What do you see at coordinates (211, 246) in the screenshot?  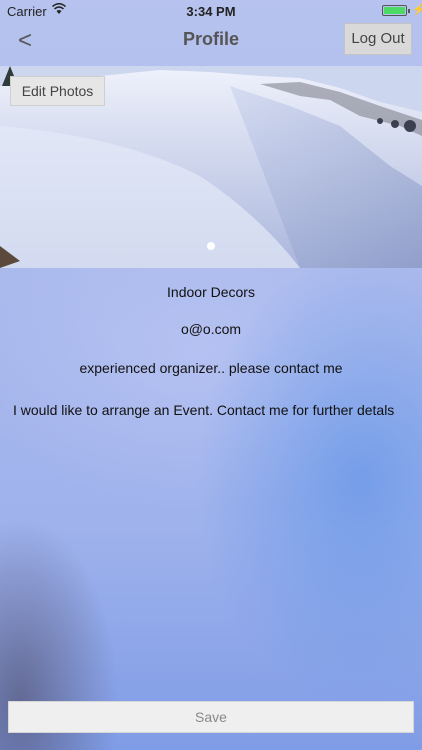 I see `page-indicator-dot` at bounding box center [211, 246].